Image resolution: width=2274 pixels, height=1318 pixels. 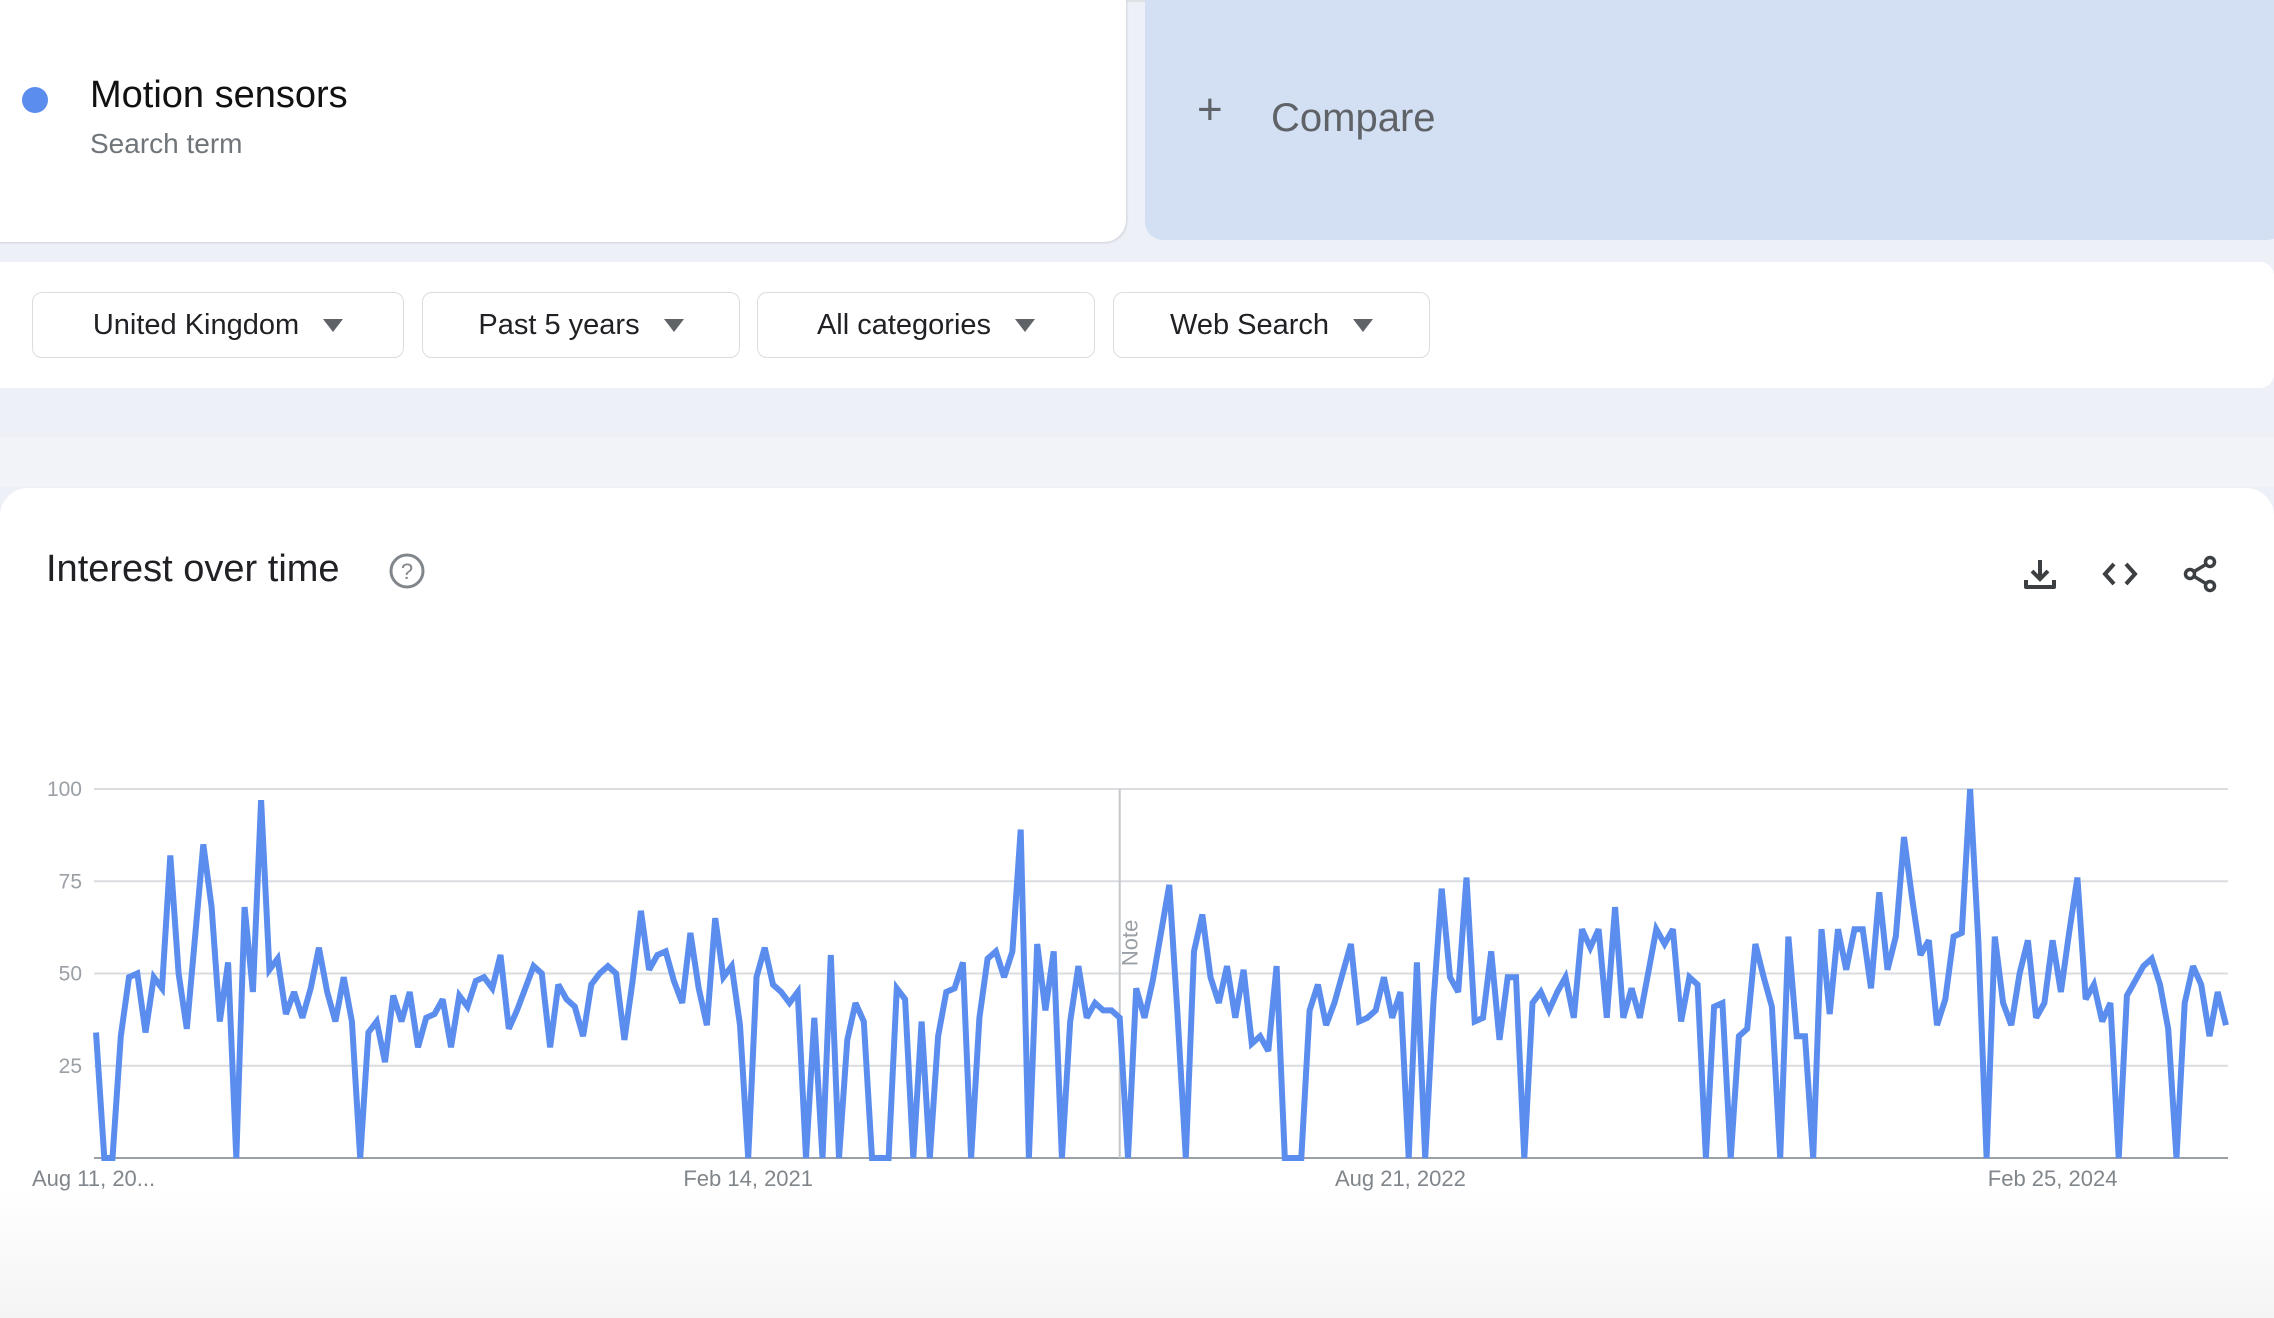 What do you see at coordinates (70, 1066) in the screenshot?
I see `y-tick-label: 25` at bounding box center [70, 1066].